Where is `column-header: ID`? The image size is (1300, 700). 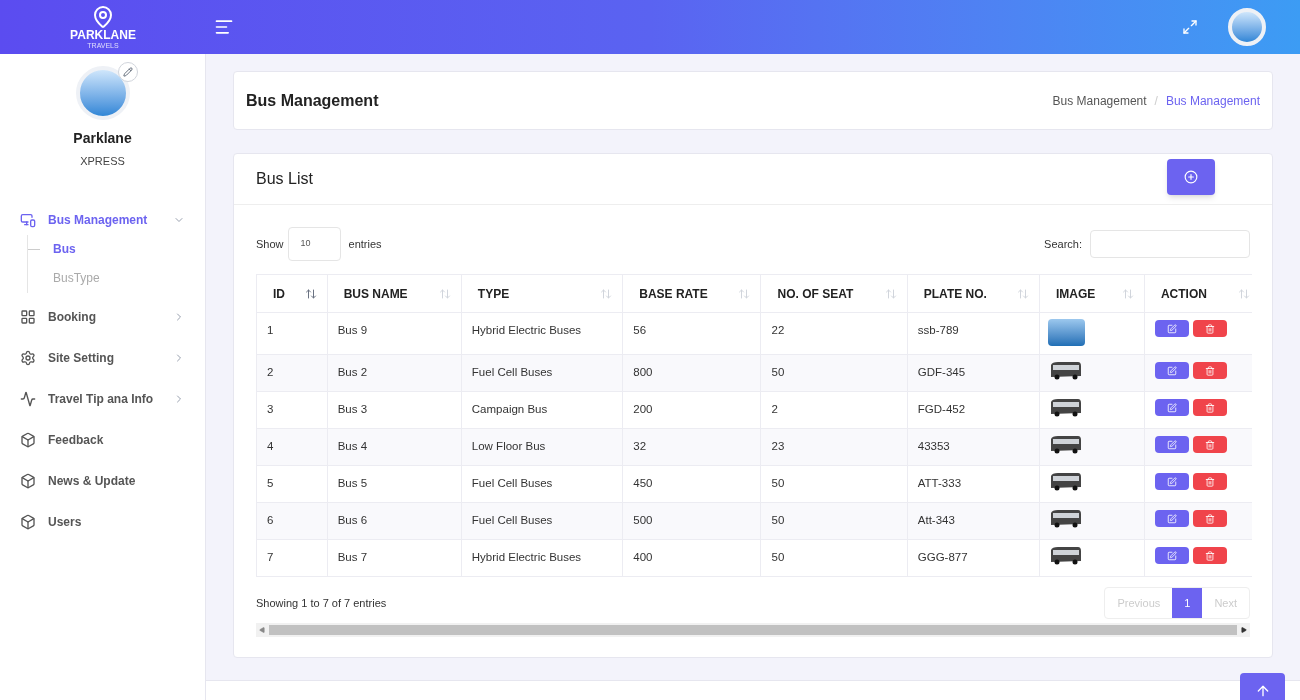
column-header: ID is located at coordinates (292, 293).